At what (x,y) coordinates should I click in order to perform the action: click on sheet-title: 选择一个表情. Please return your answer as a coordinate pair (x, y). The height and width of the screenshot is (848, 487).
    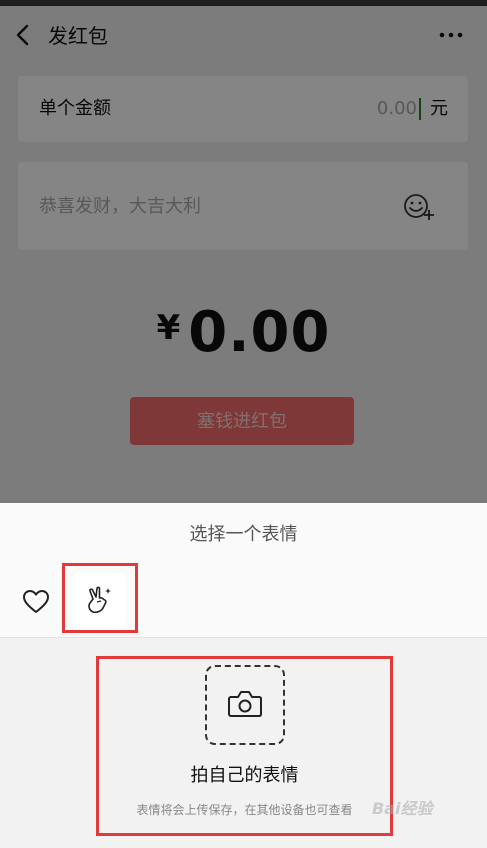
    Looking at the image, I should click on (243, 534).